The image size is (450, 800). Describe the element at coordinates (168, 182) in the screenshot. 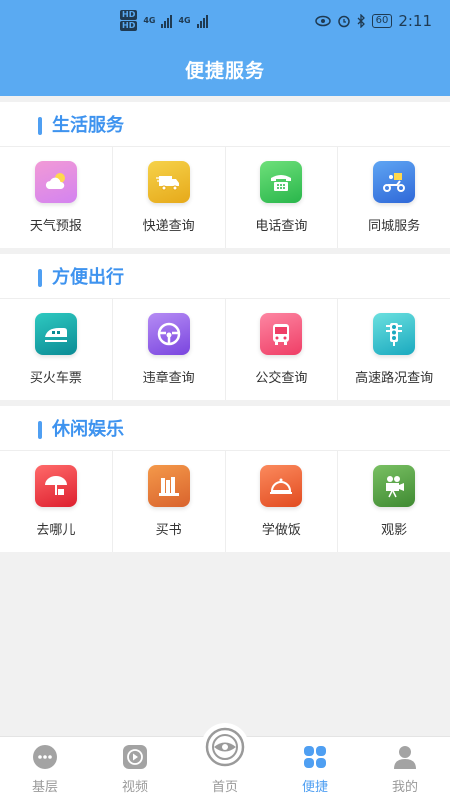

I see `delivery-truck-icon` at that location.